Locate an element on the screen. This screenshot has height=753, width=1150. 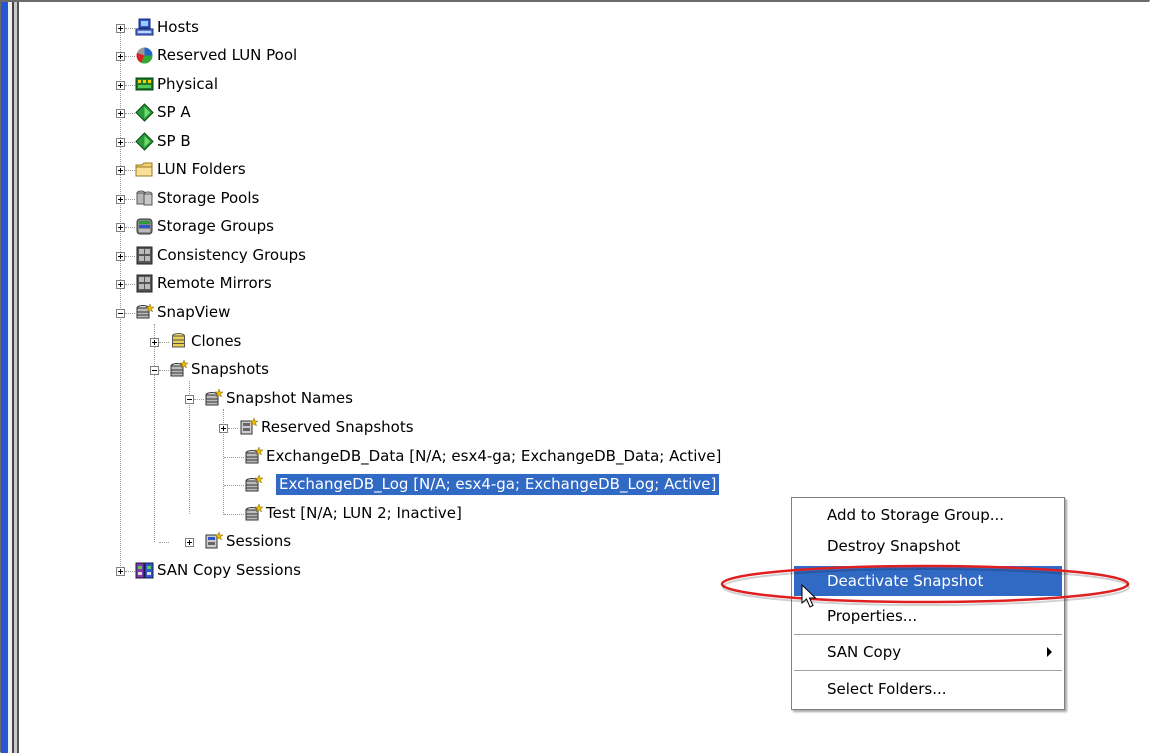
reserved-snapshots-icon is located at coordinates (249, 426).